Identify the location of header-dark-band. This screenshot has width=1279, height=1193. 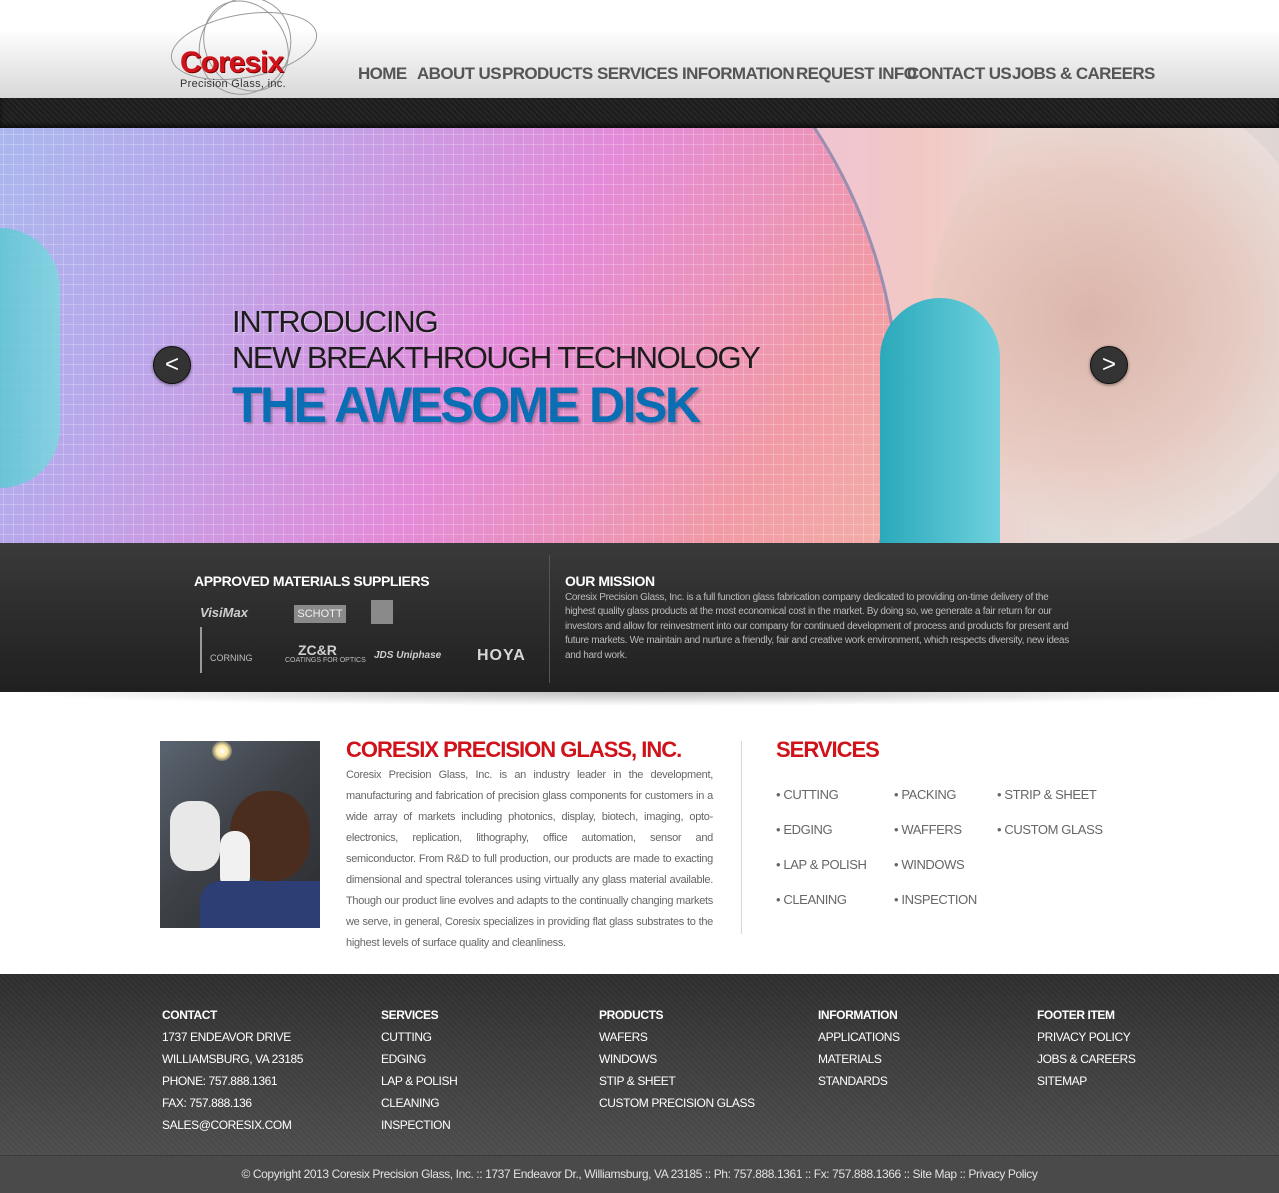
(639, 113).